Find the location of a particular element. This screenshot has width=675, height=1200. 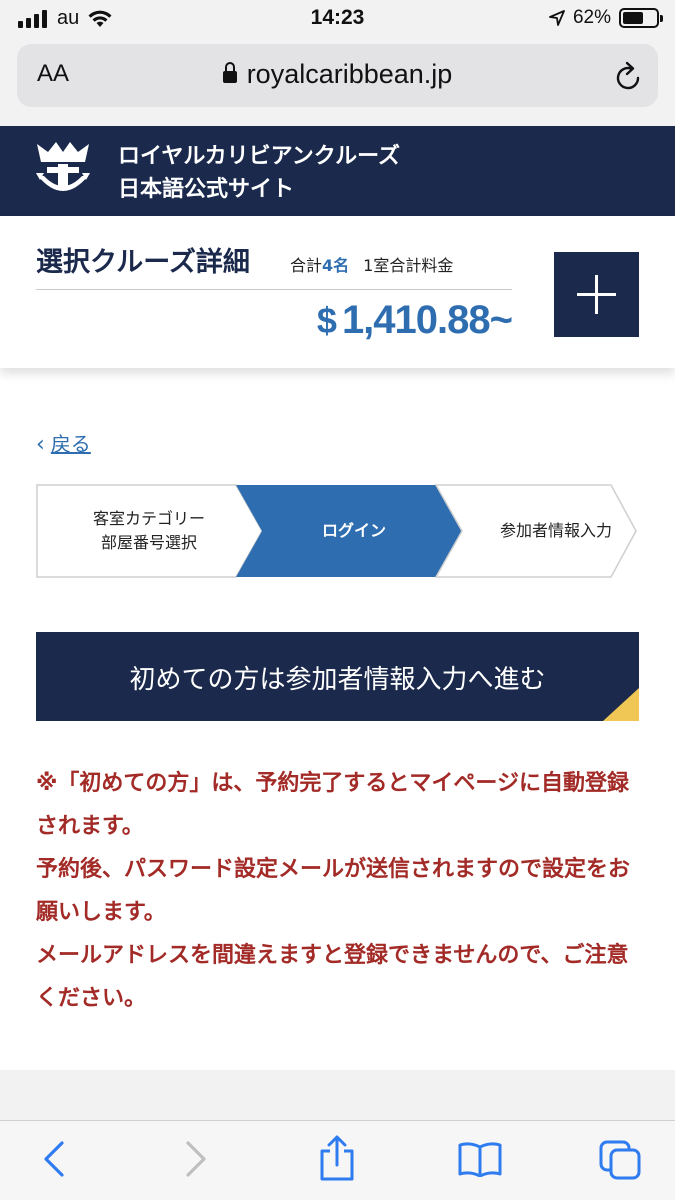

crown-anchor-logo-icon is located at coordinates (63, 170).